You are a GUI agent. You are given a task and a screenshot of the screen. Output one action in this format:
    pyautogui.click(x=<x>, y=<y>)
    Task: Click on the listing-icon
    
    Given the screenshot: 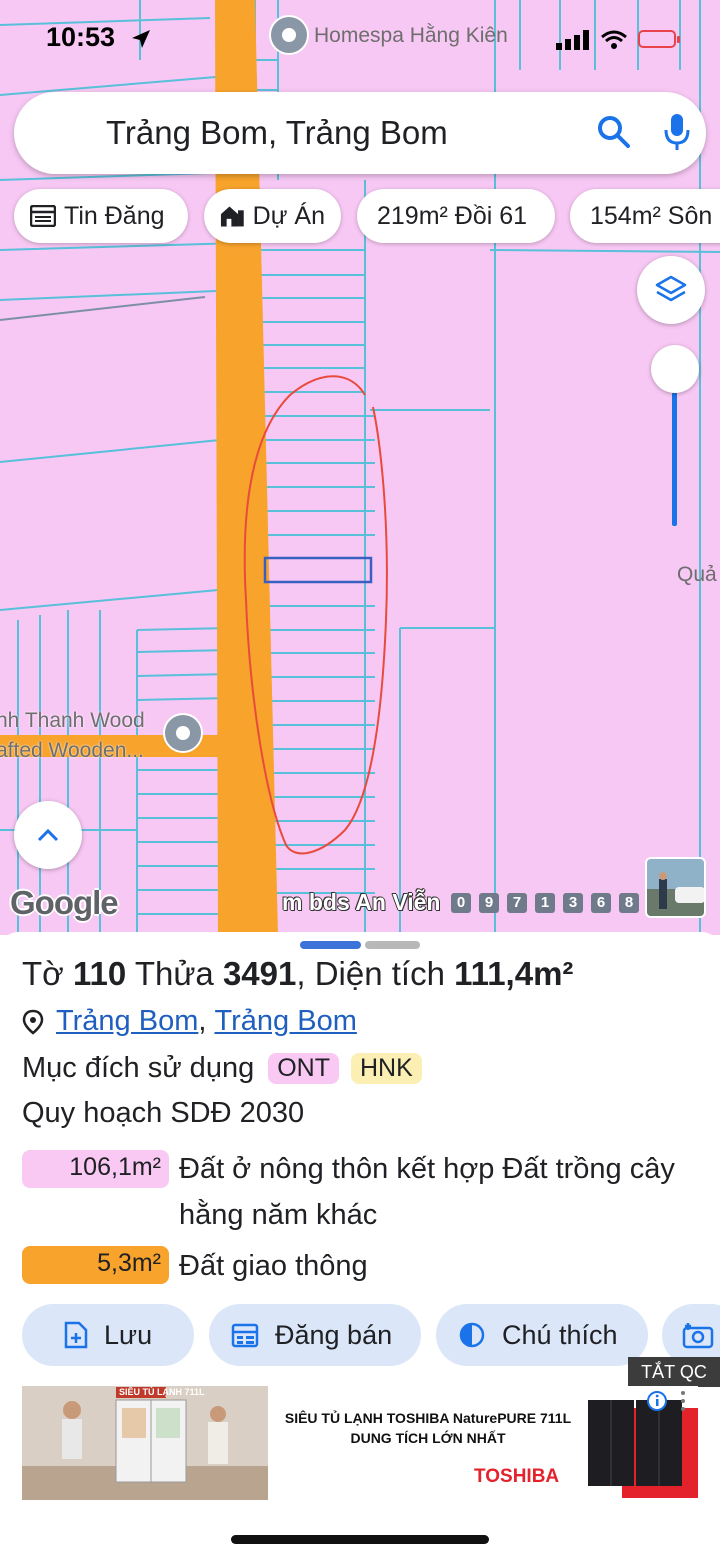 What is the action you would take?
    pyautogui.click(x=43, y=216)
    